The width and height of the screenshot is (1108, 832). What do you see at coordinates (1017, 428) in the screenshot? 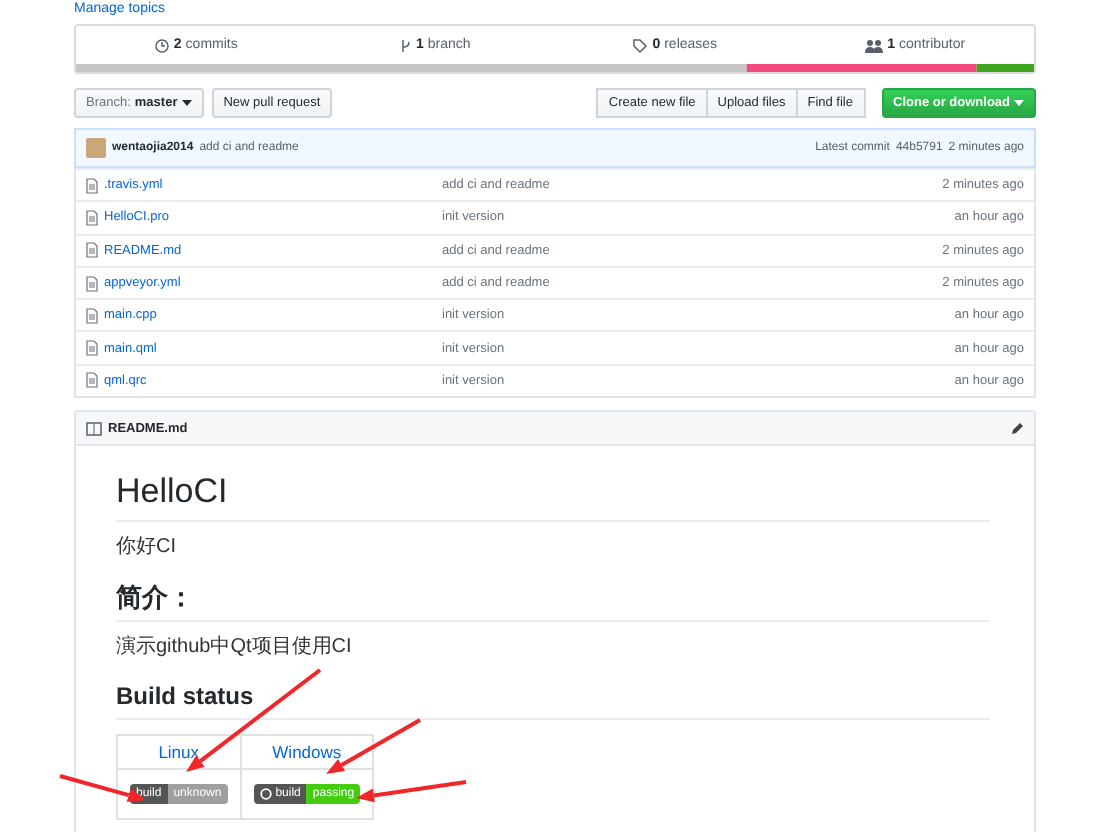
I see `pencil-icon` at bounding box center [1017, 428].